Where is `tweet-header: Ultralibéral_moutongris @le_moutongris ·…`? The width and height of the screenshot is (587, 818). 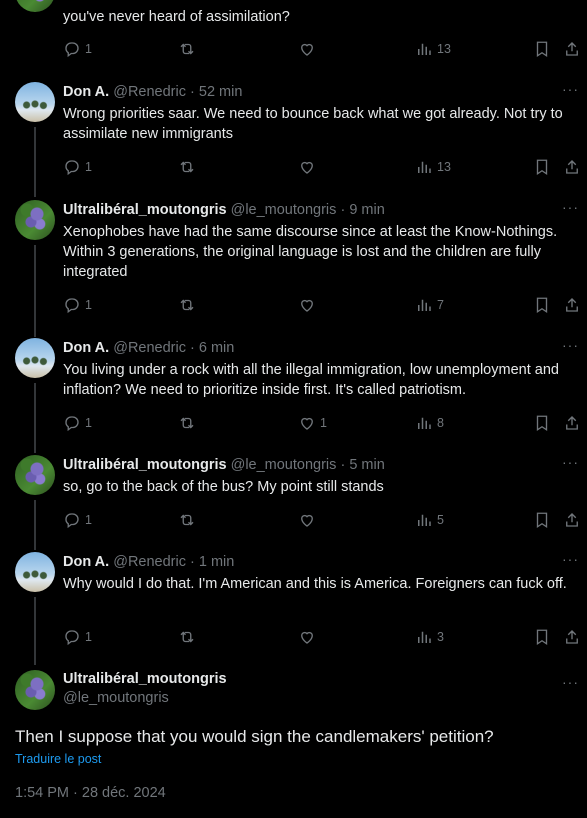
tweet-header: Ultralibéral_moutongris @le_moutongris ·… is located at coordinates (224, 465).